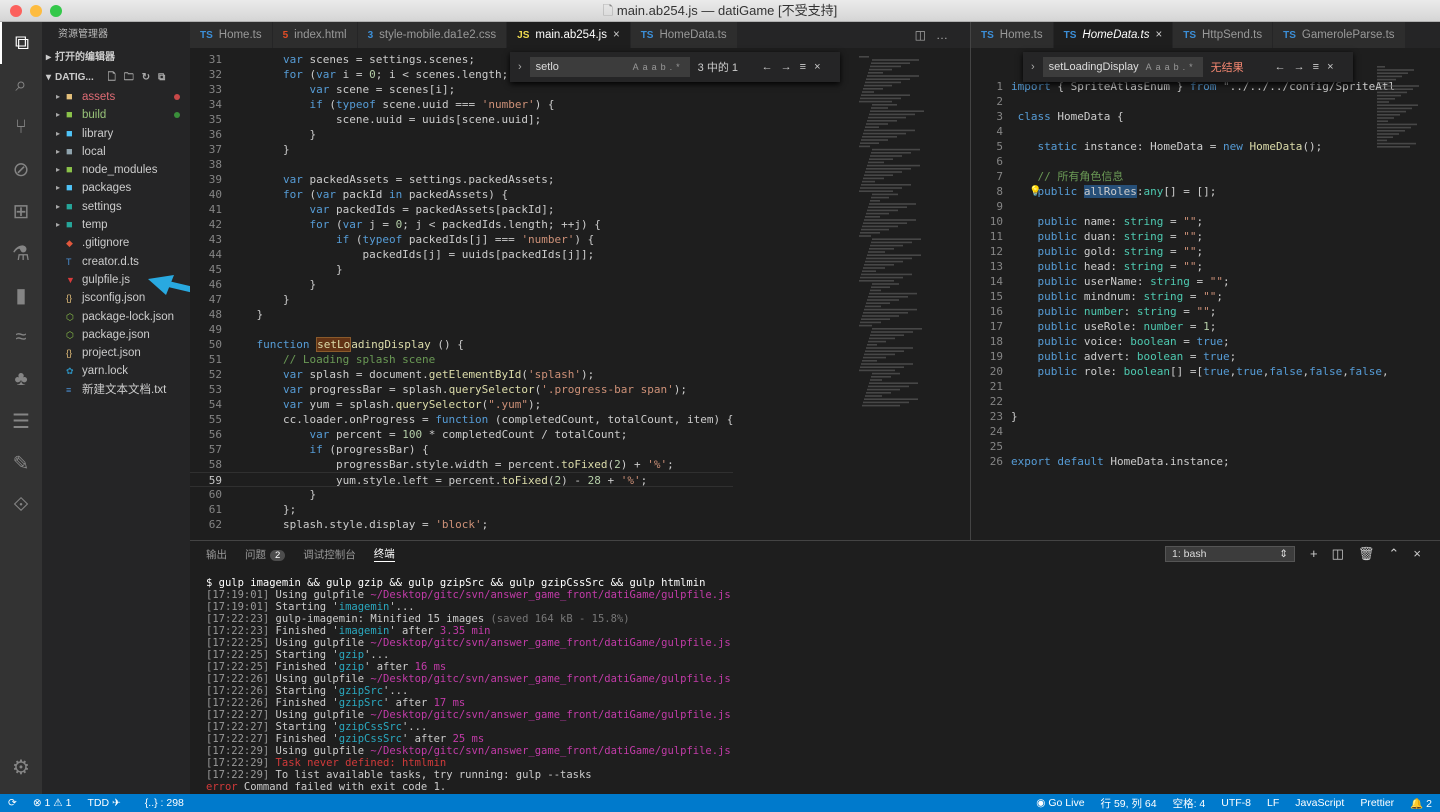  I want to click on code-line: 22, so click(1183, 401).